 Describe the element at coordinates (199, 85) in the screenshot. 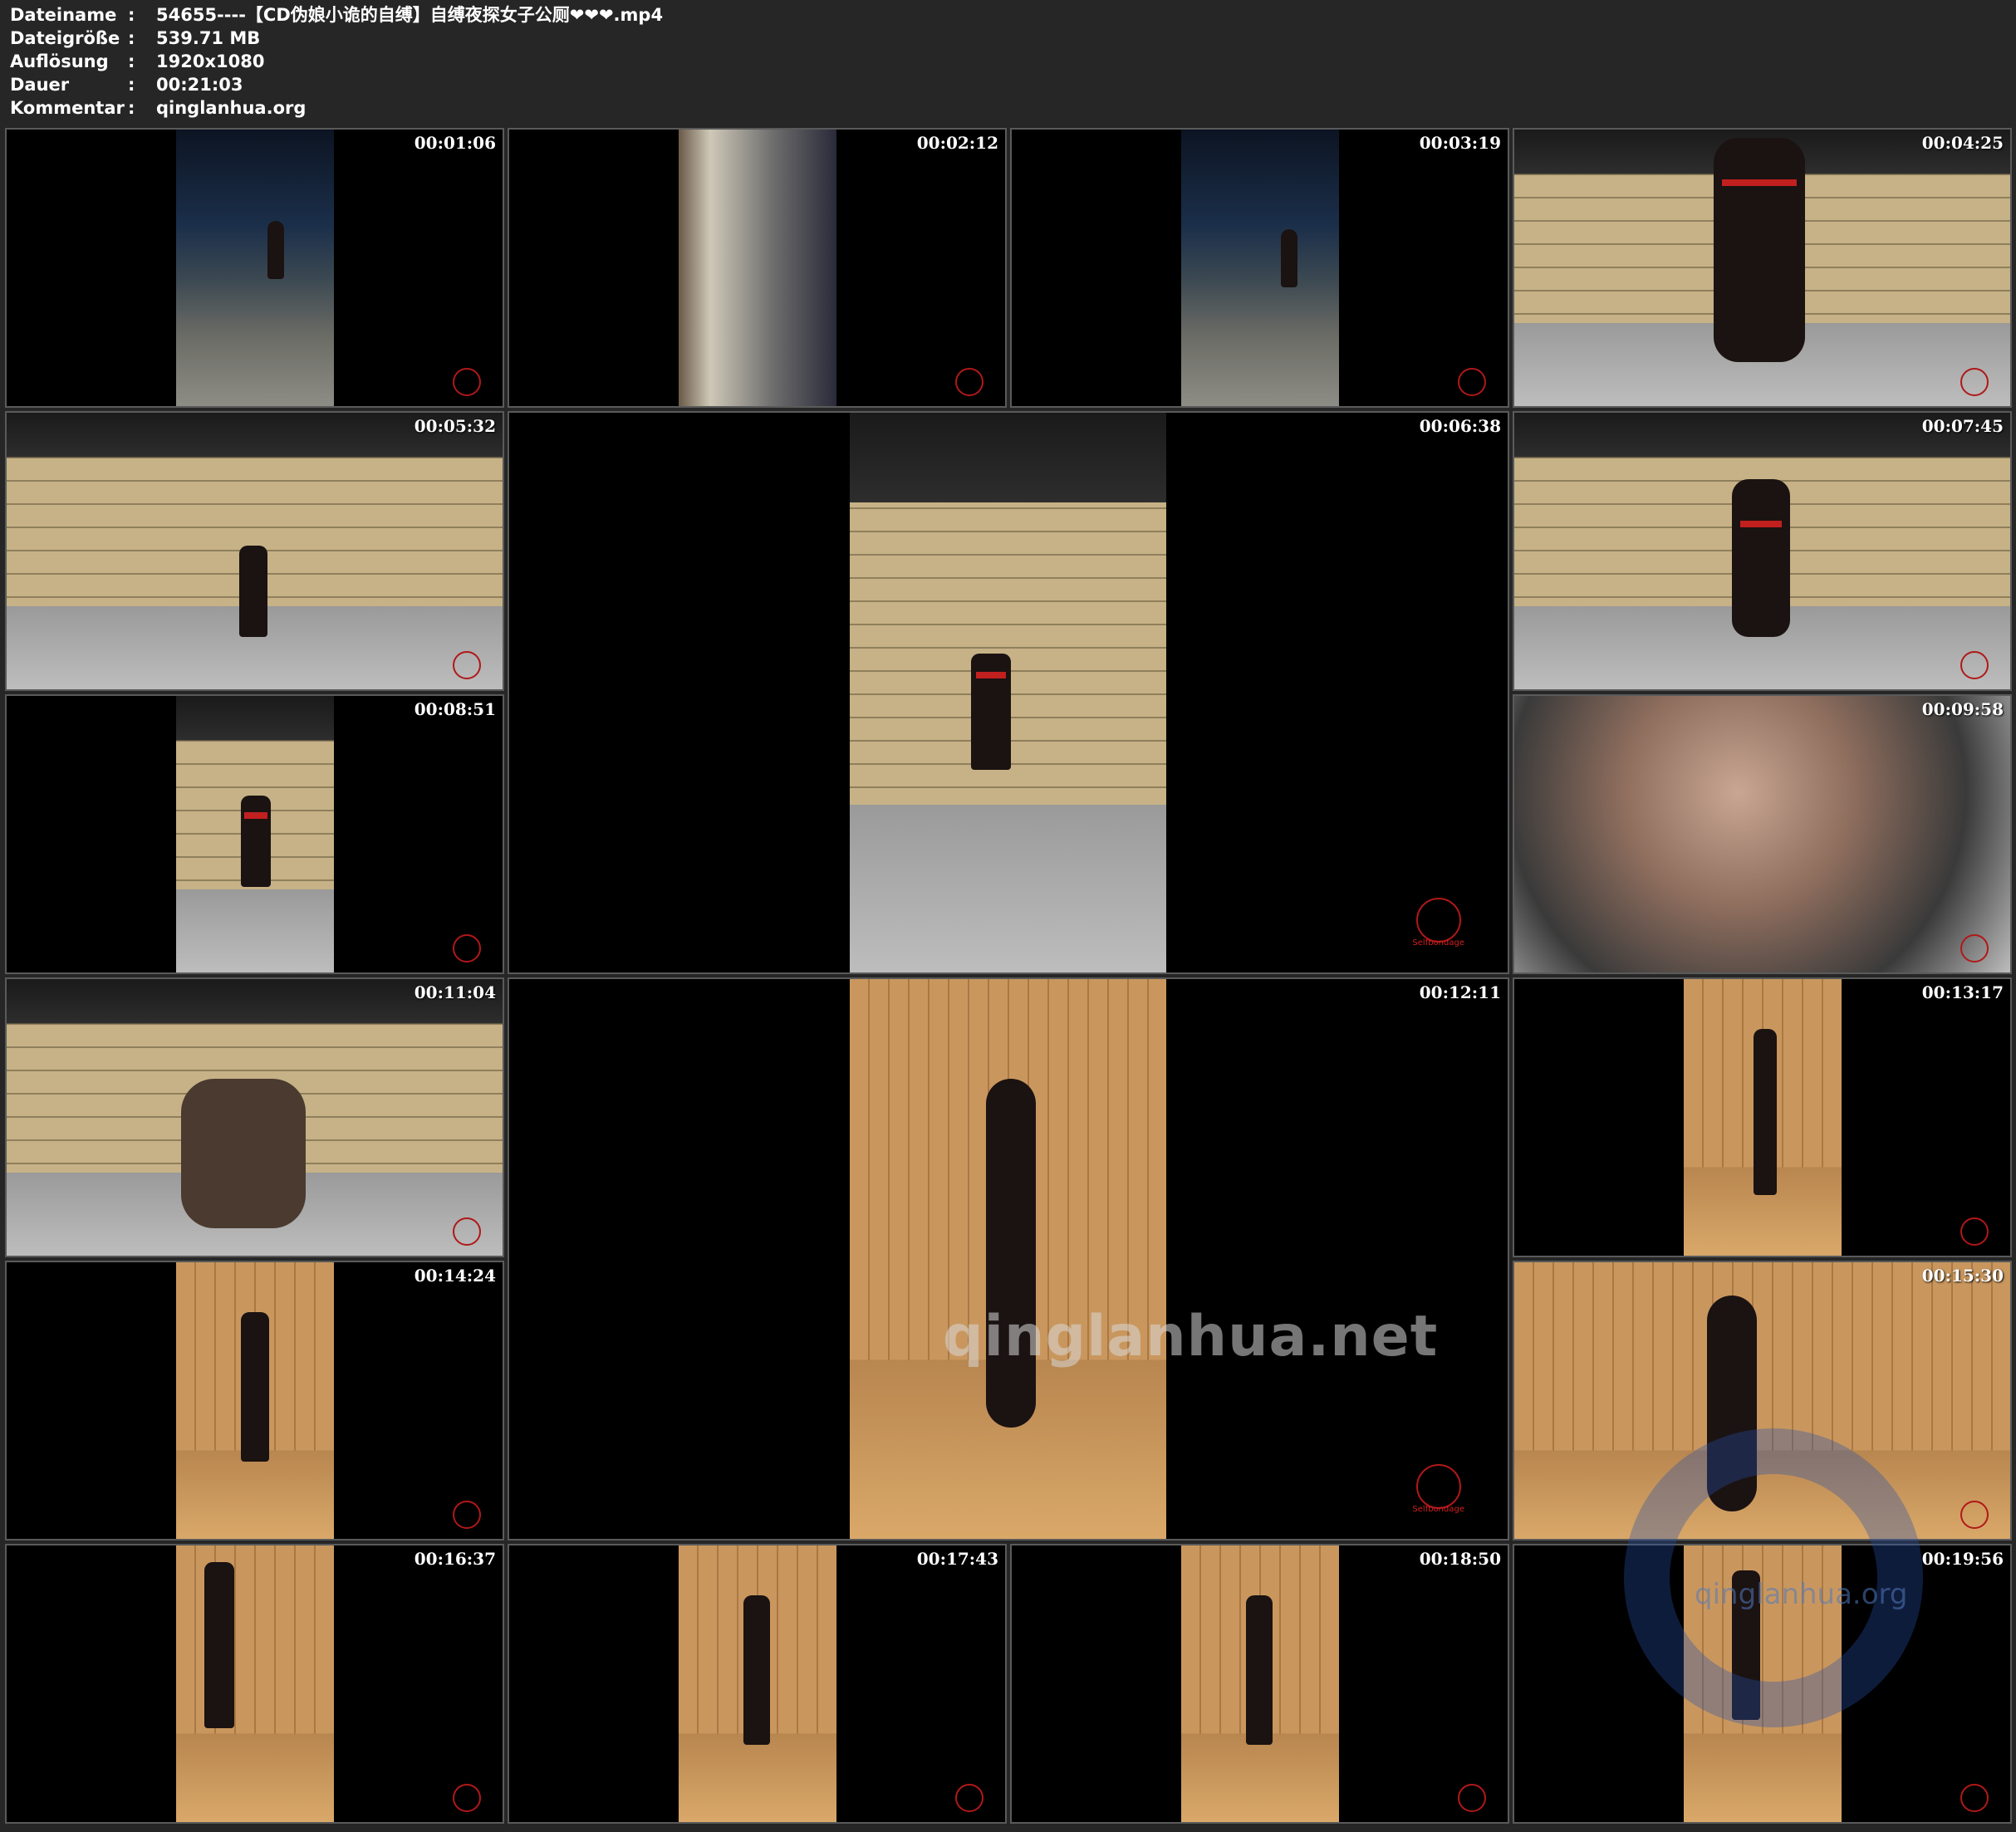

I see `info-value: 00:21:03` at that location.